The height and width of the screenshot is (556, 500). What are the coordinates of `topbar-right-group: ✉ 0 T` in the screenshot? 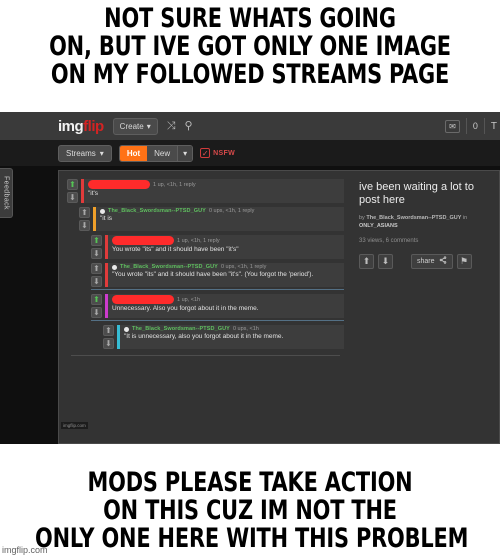 It's located at (472, 126).